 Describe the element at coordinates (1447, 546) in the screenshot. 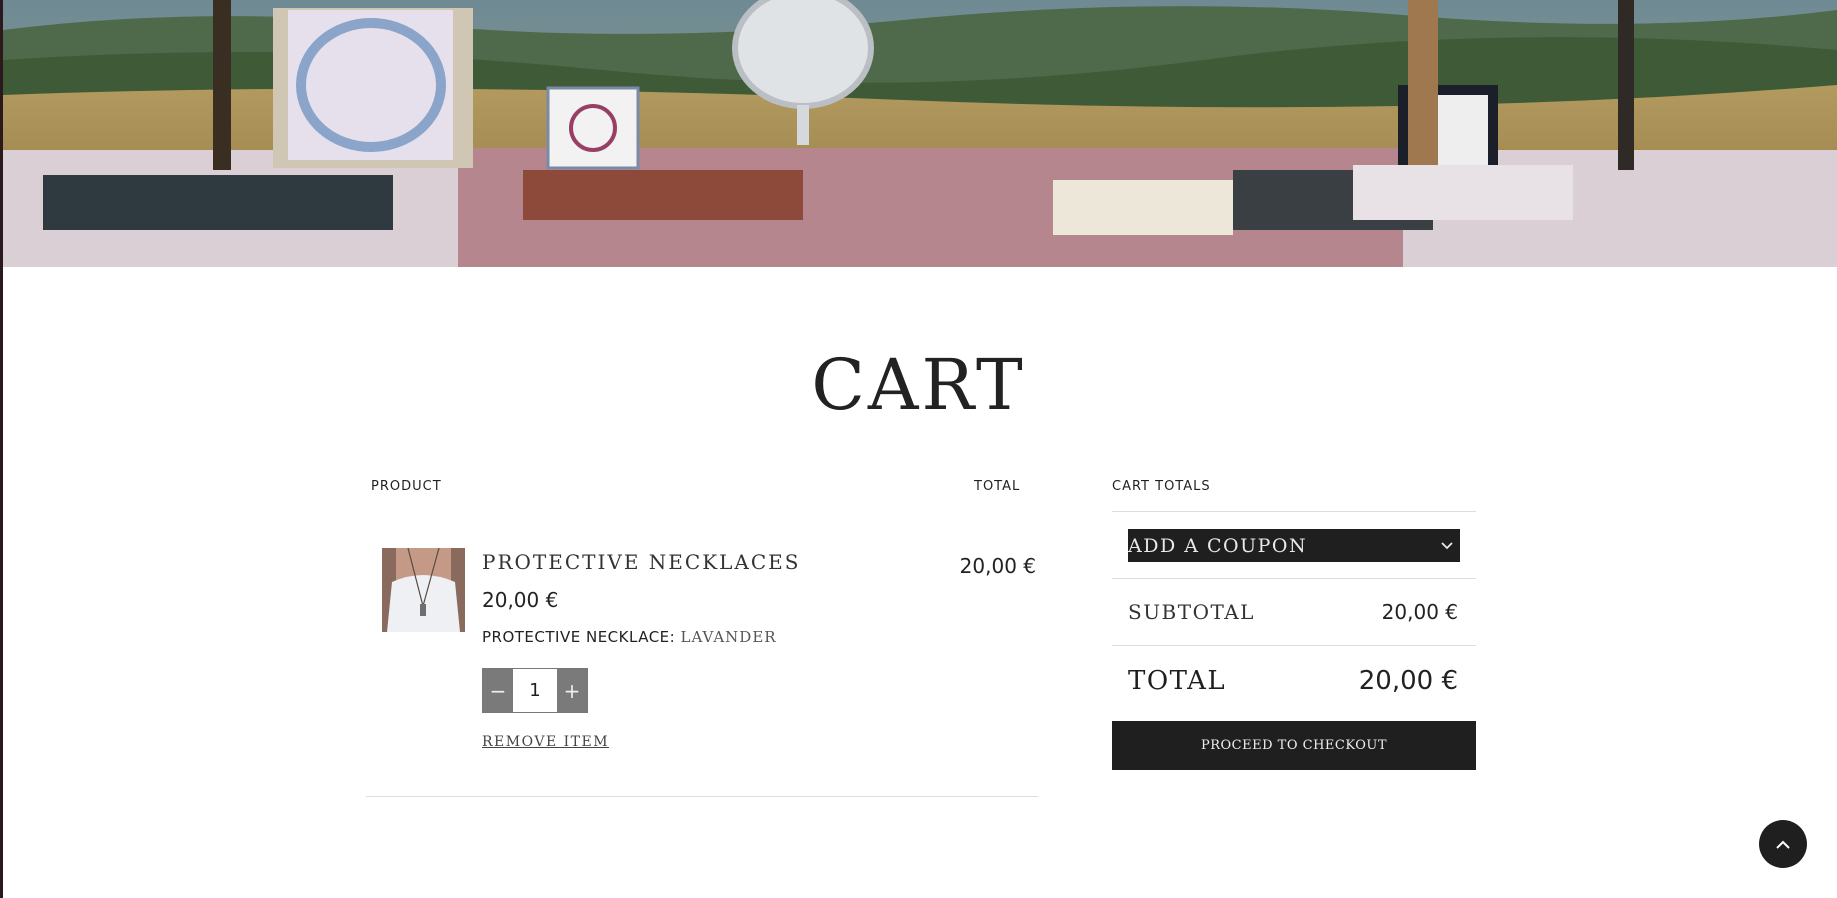

I see `chevron-down-icon` at that location.